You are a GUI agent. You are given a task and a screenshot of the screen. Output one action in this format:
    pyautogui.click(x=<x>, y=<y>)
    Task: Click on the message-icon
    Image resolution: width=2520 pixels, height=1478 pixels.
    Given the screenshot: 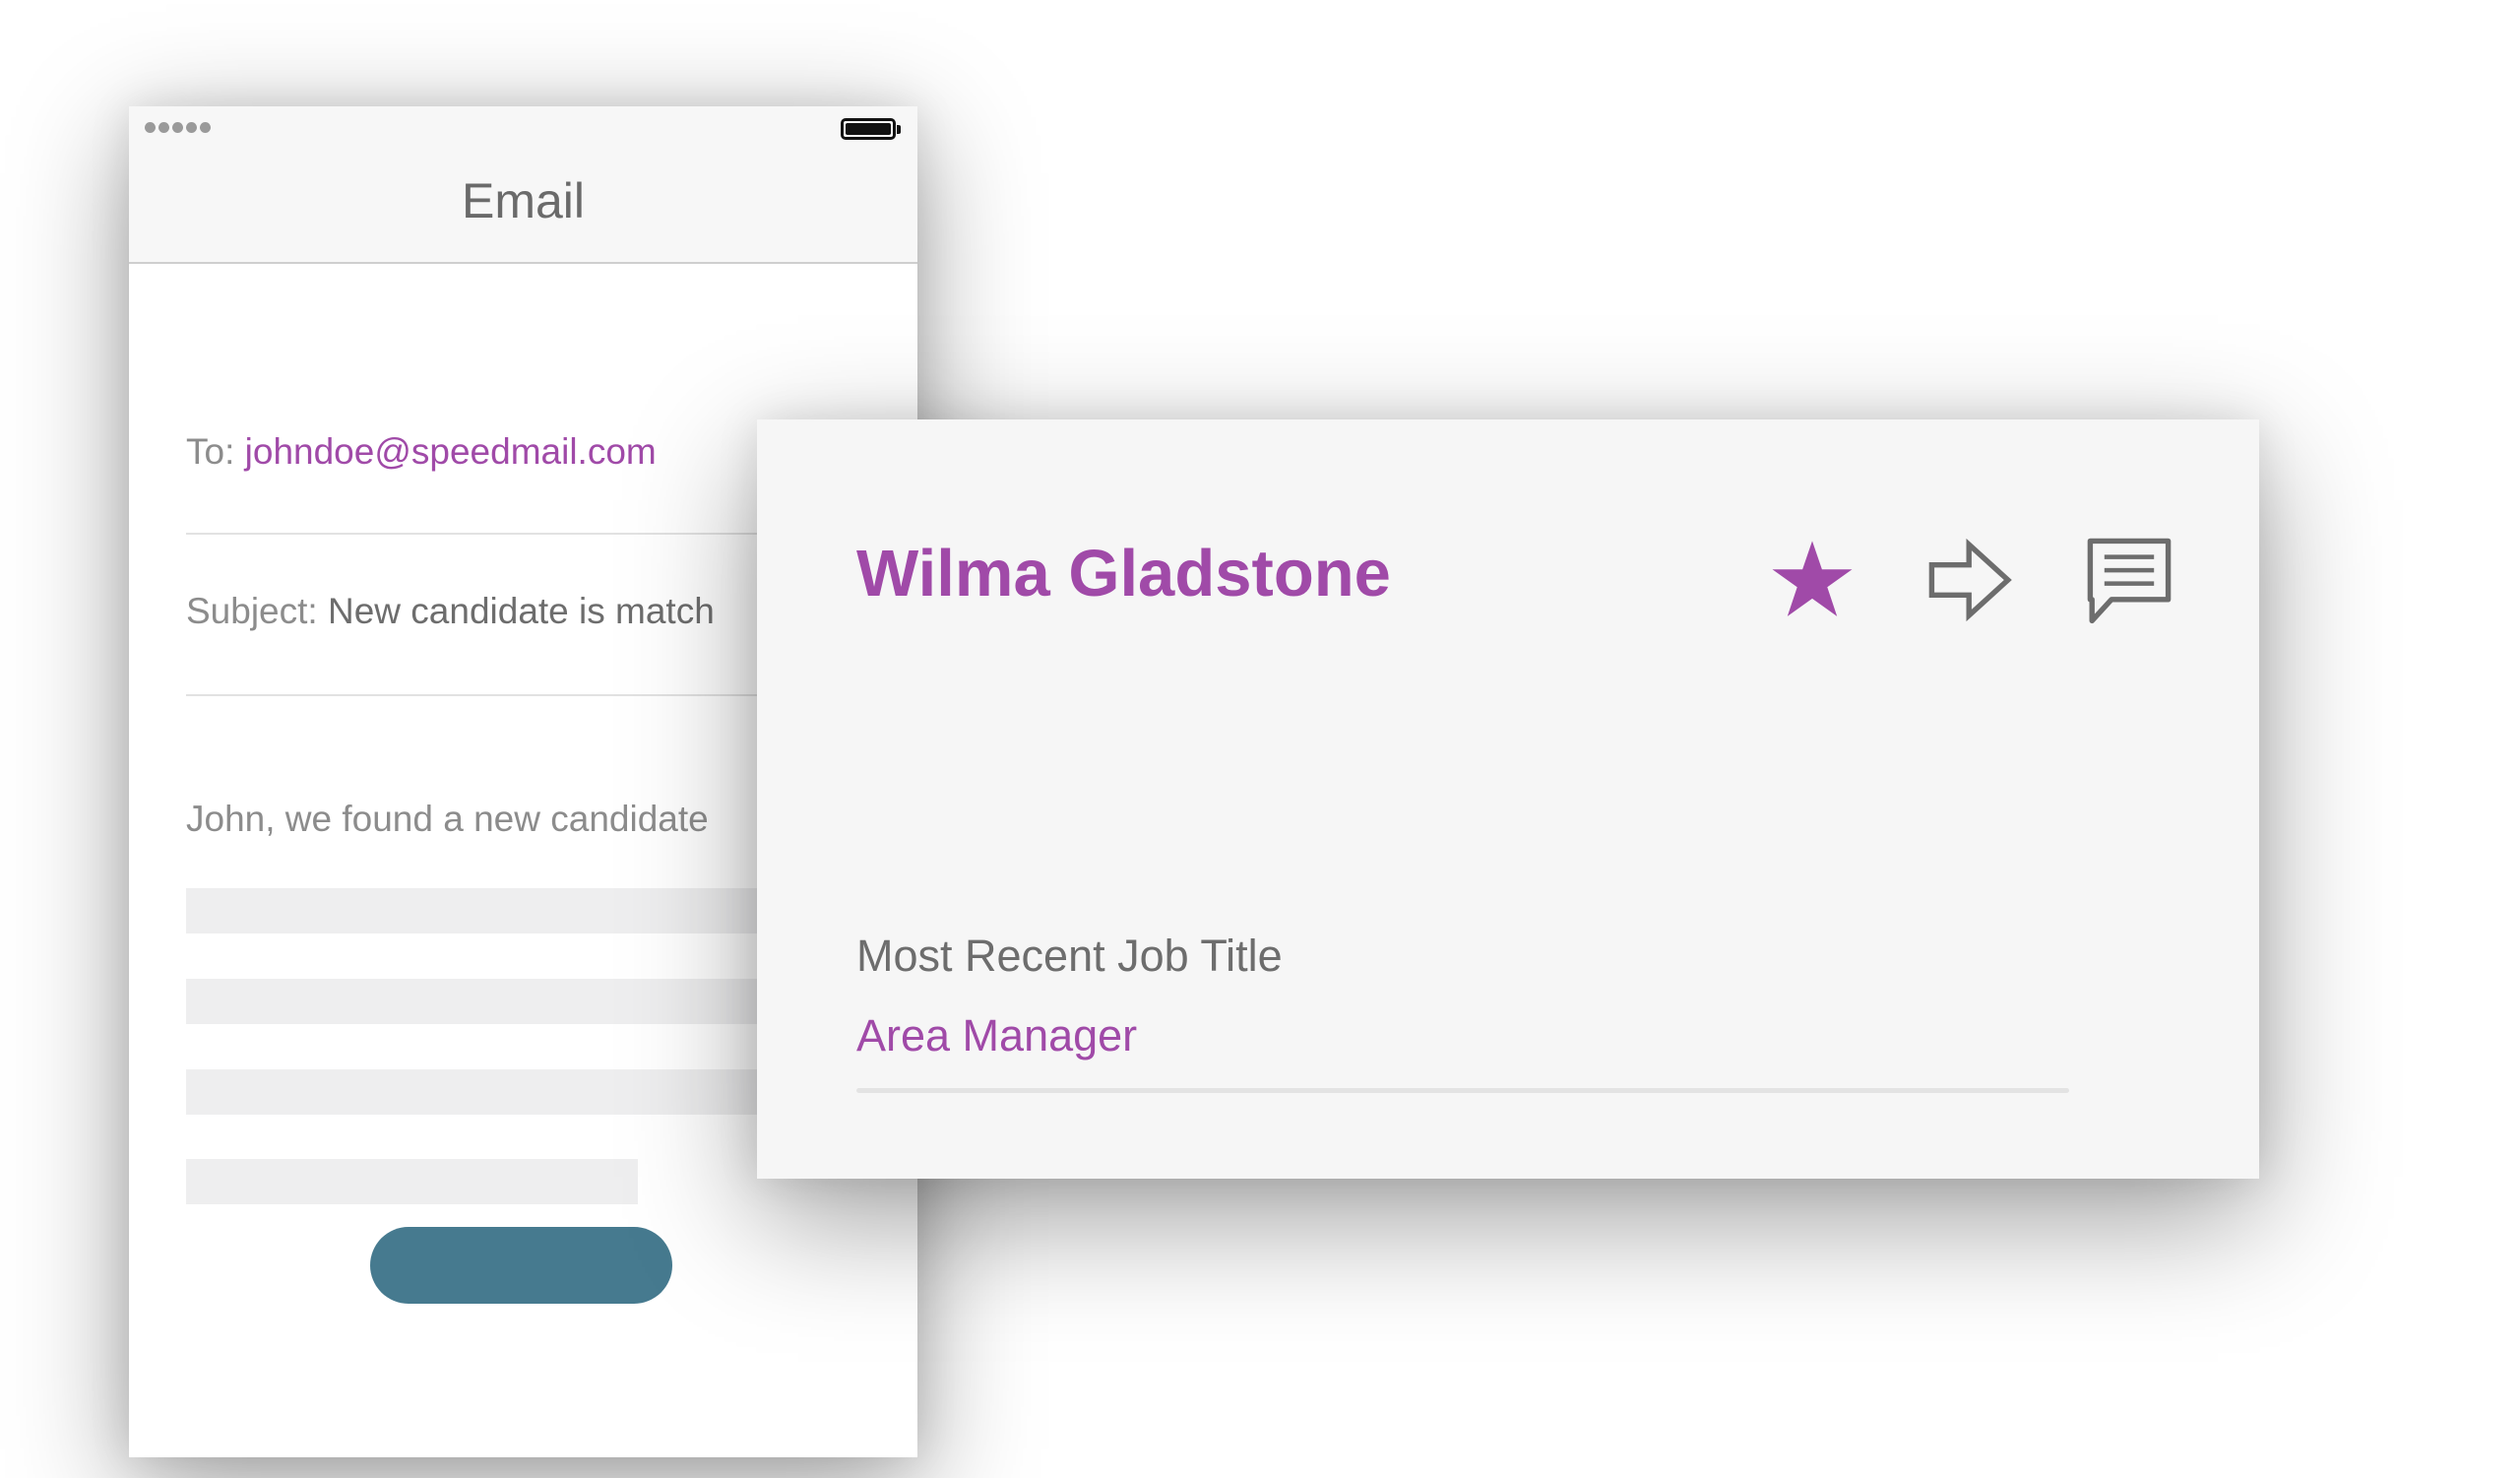 What is the action you would take?
    pyautogui.click(x=2129, y=580)
    